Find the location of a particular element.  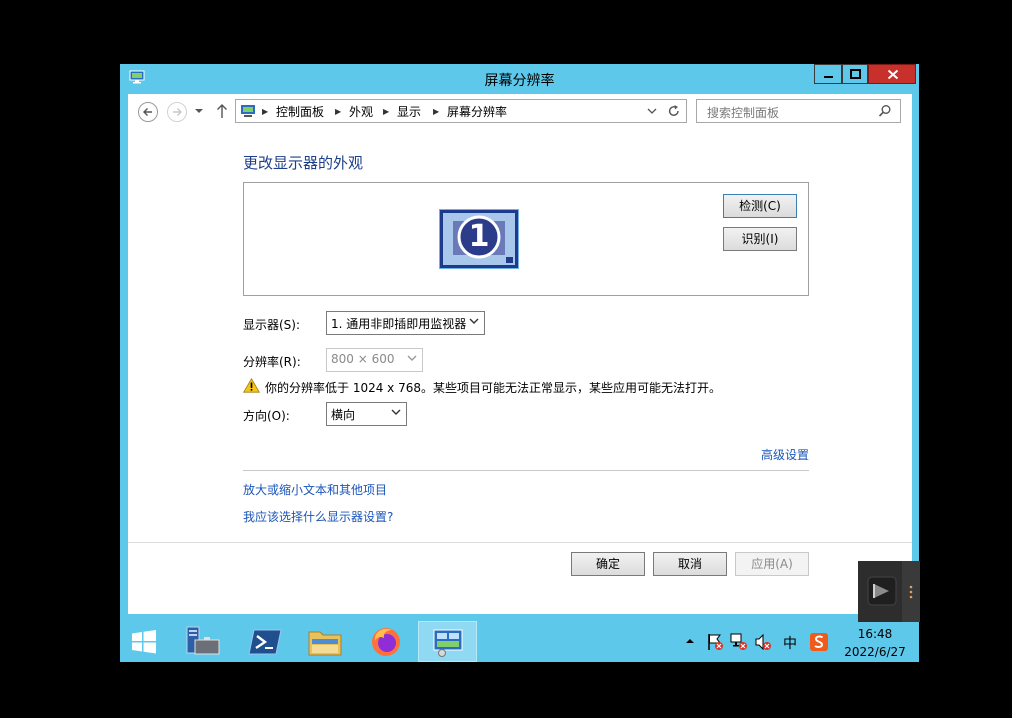

advanced-settings-link: 高级设置 is located at coordinates (785, 454).